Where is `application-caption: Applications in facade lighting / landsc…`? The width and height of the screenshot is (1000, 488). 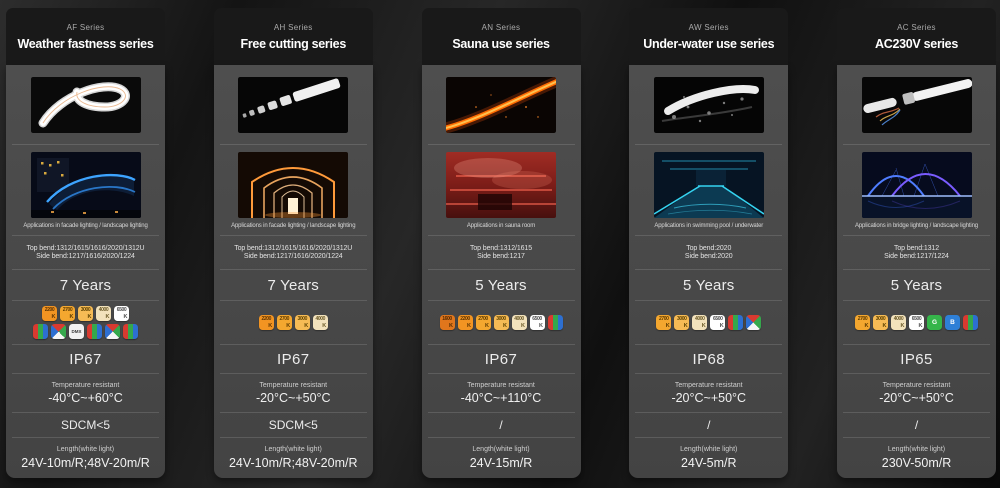 application-caption: Applications in facade lighting / landsc… is located at coordinates (293, 226).